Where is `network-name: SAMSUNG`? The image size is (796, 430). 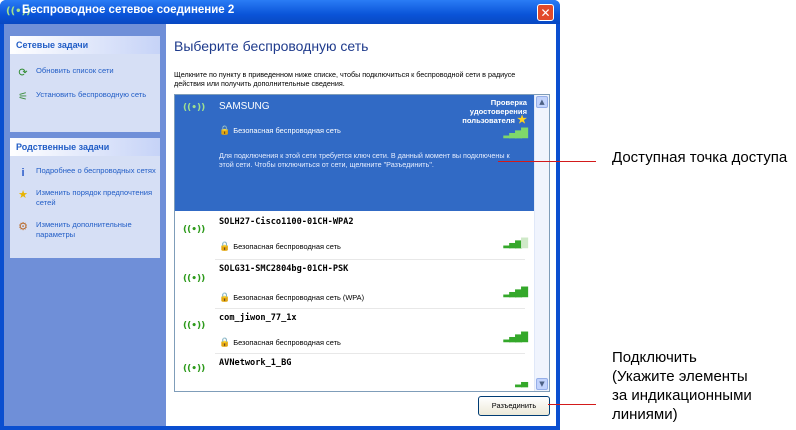 network-name: SAMSUNG is located at coordinates (244, 106).